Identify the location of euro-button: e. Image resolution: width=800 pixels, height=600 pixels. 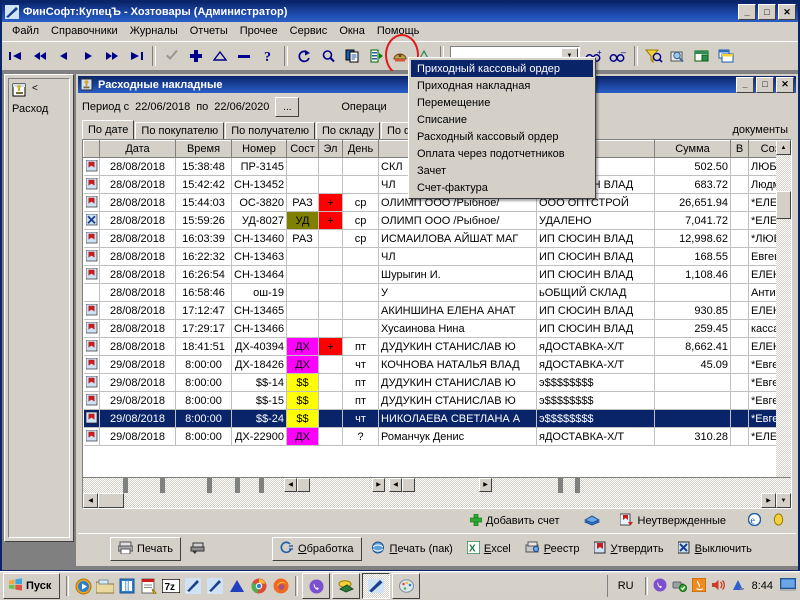
(754, 520).